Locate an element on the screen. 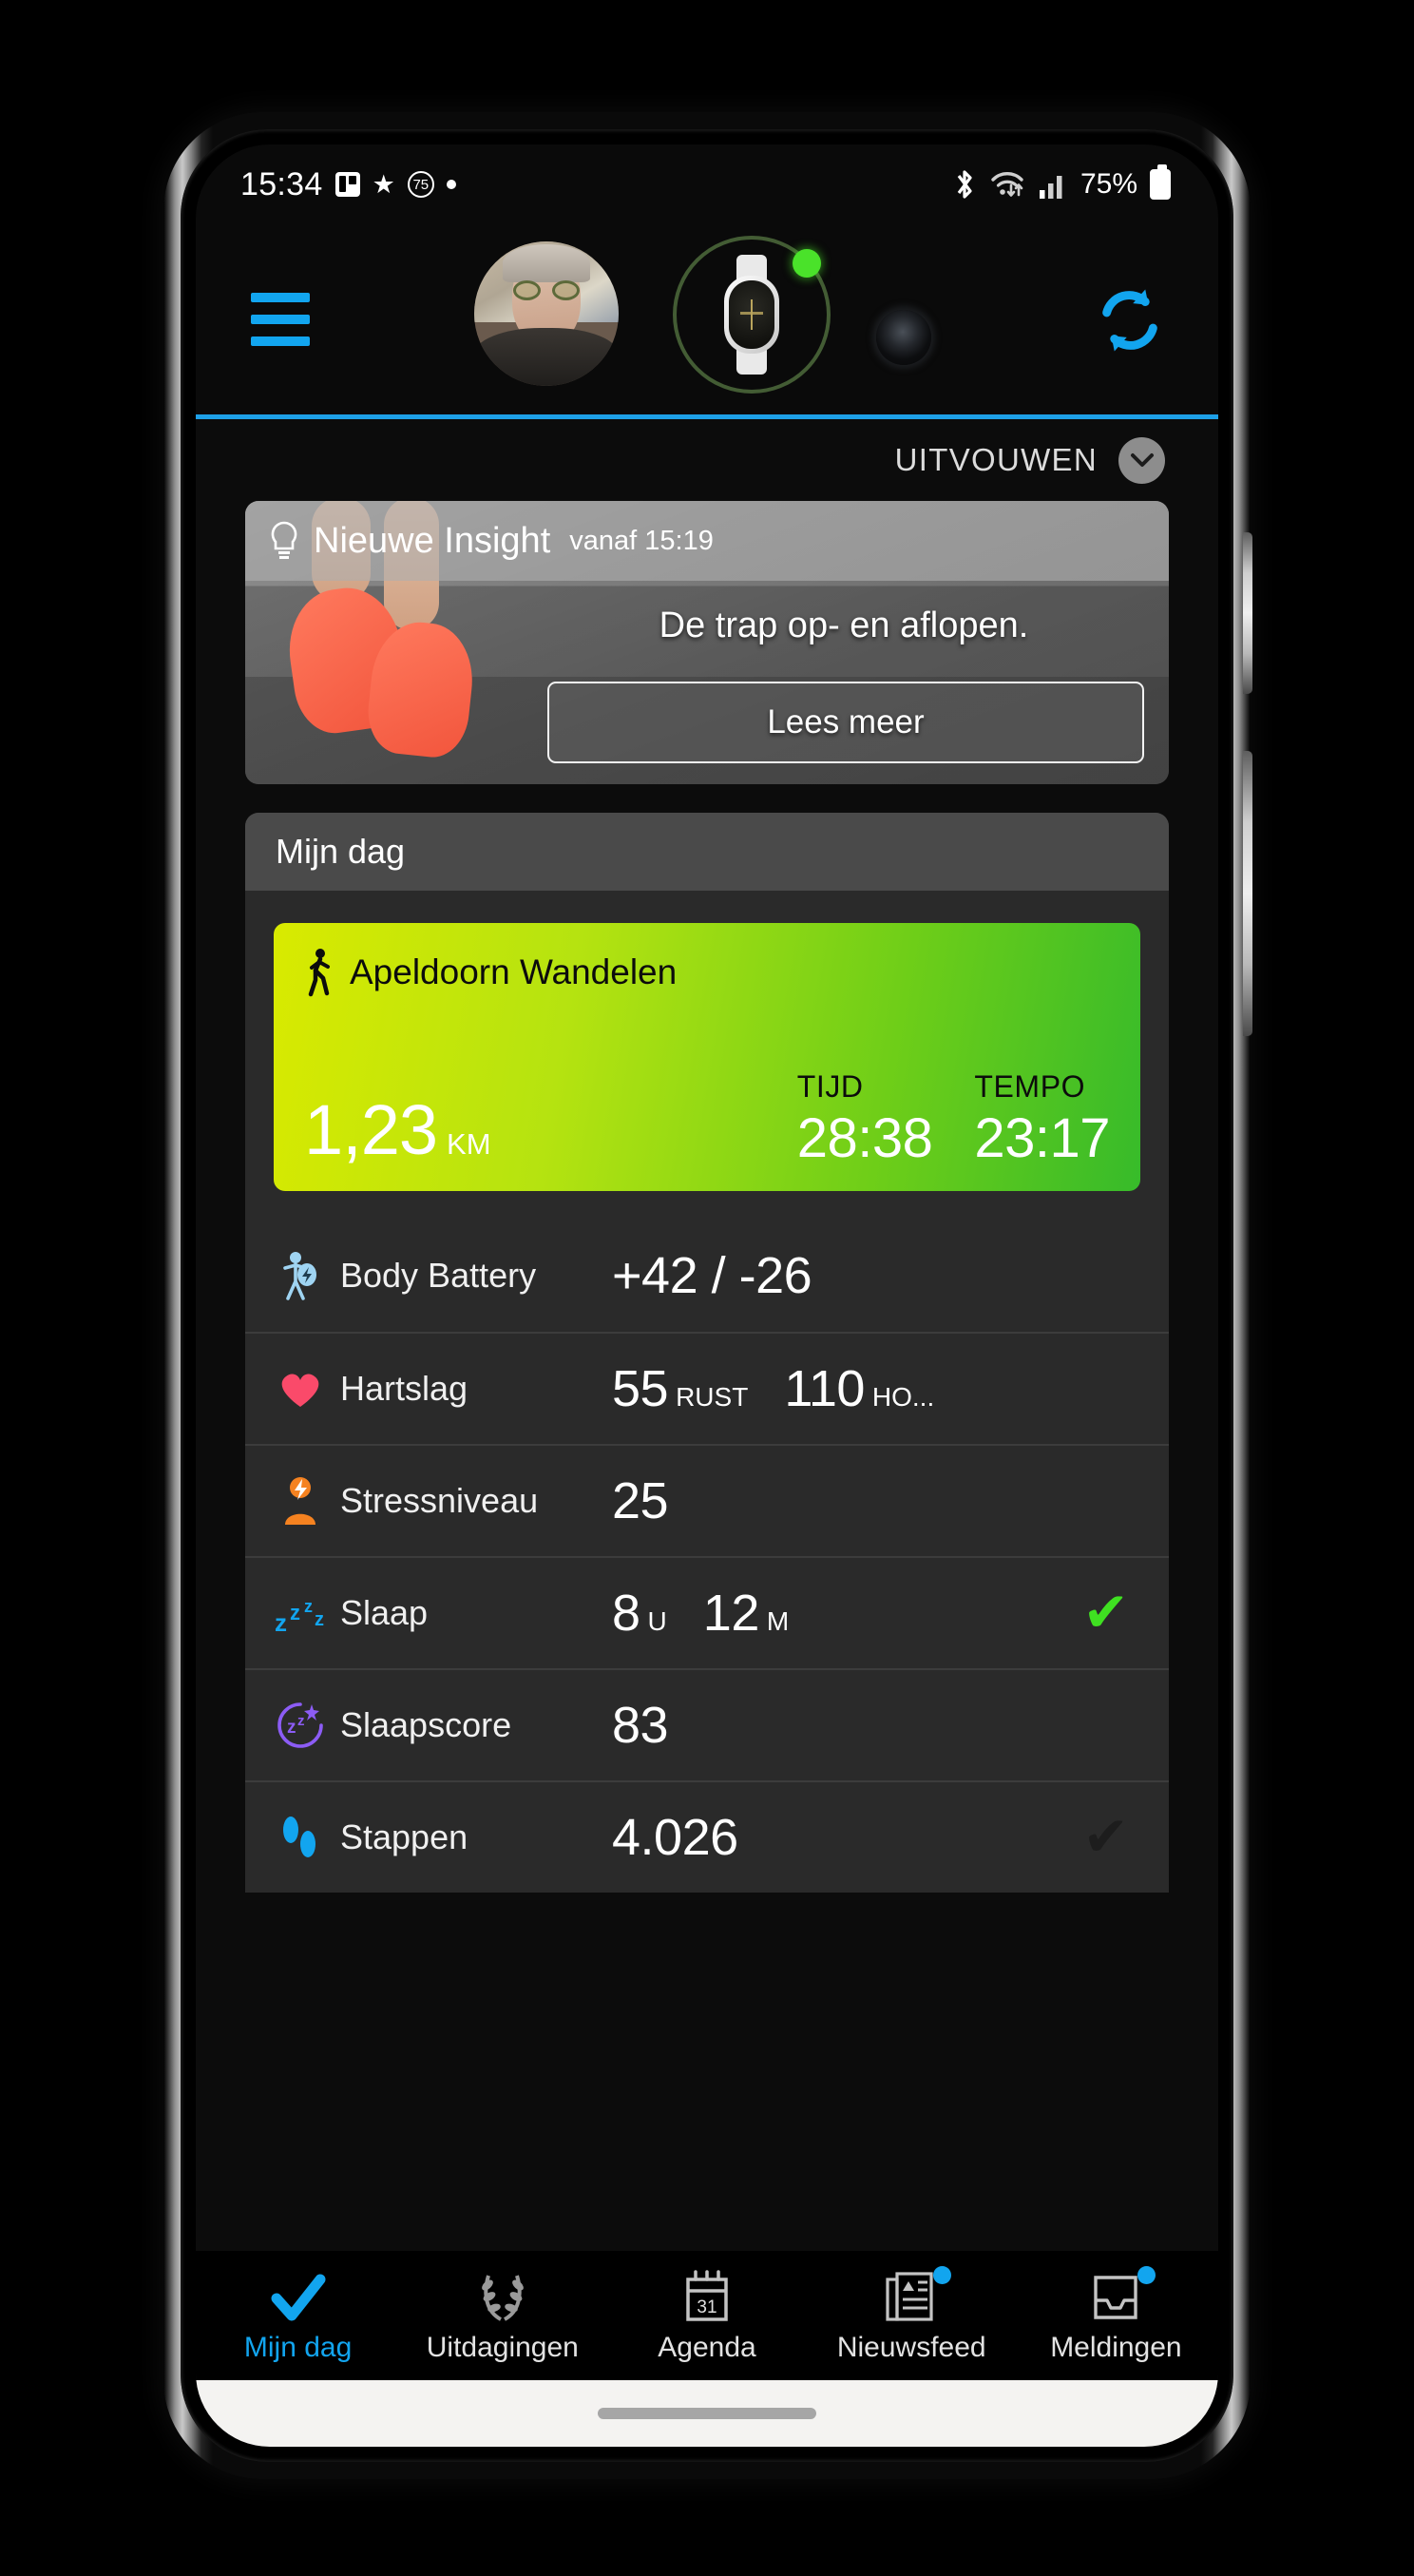 This screenshot has height=2576, width=1414. metric-values: 8 U 12 M is located at coordinates (700, 1614).